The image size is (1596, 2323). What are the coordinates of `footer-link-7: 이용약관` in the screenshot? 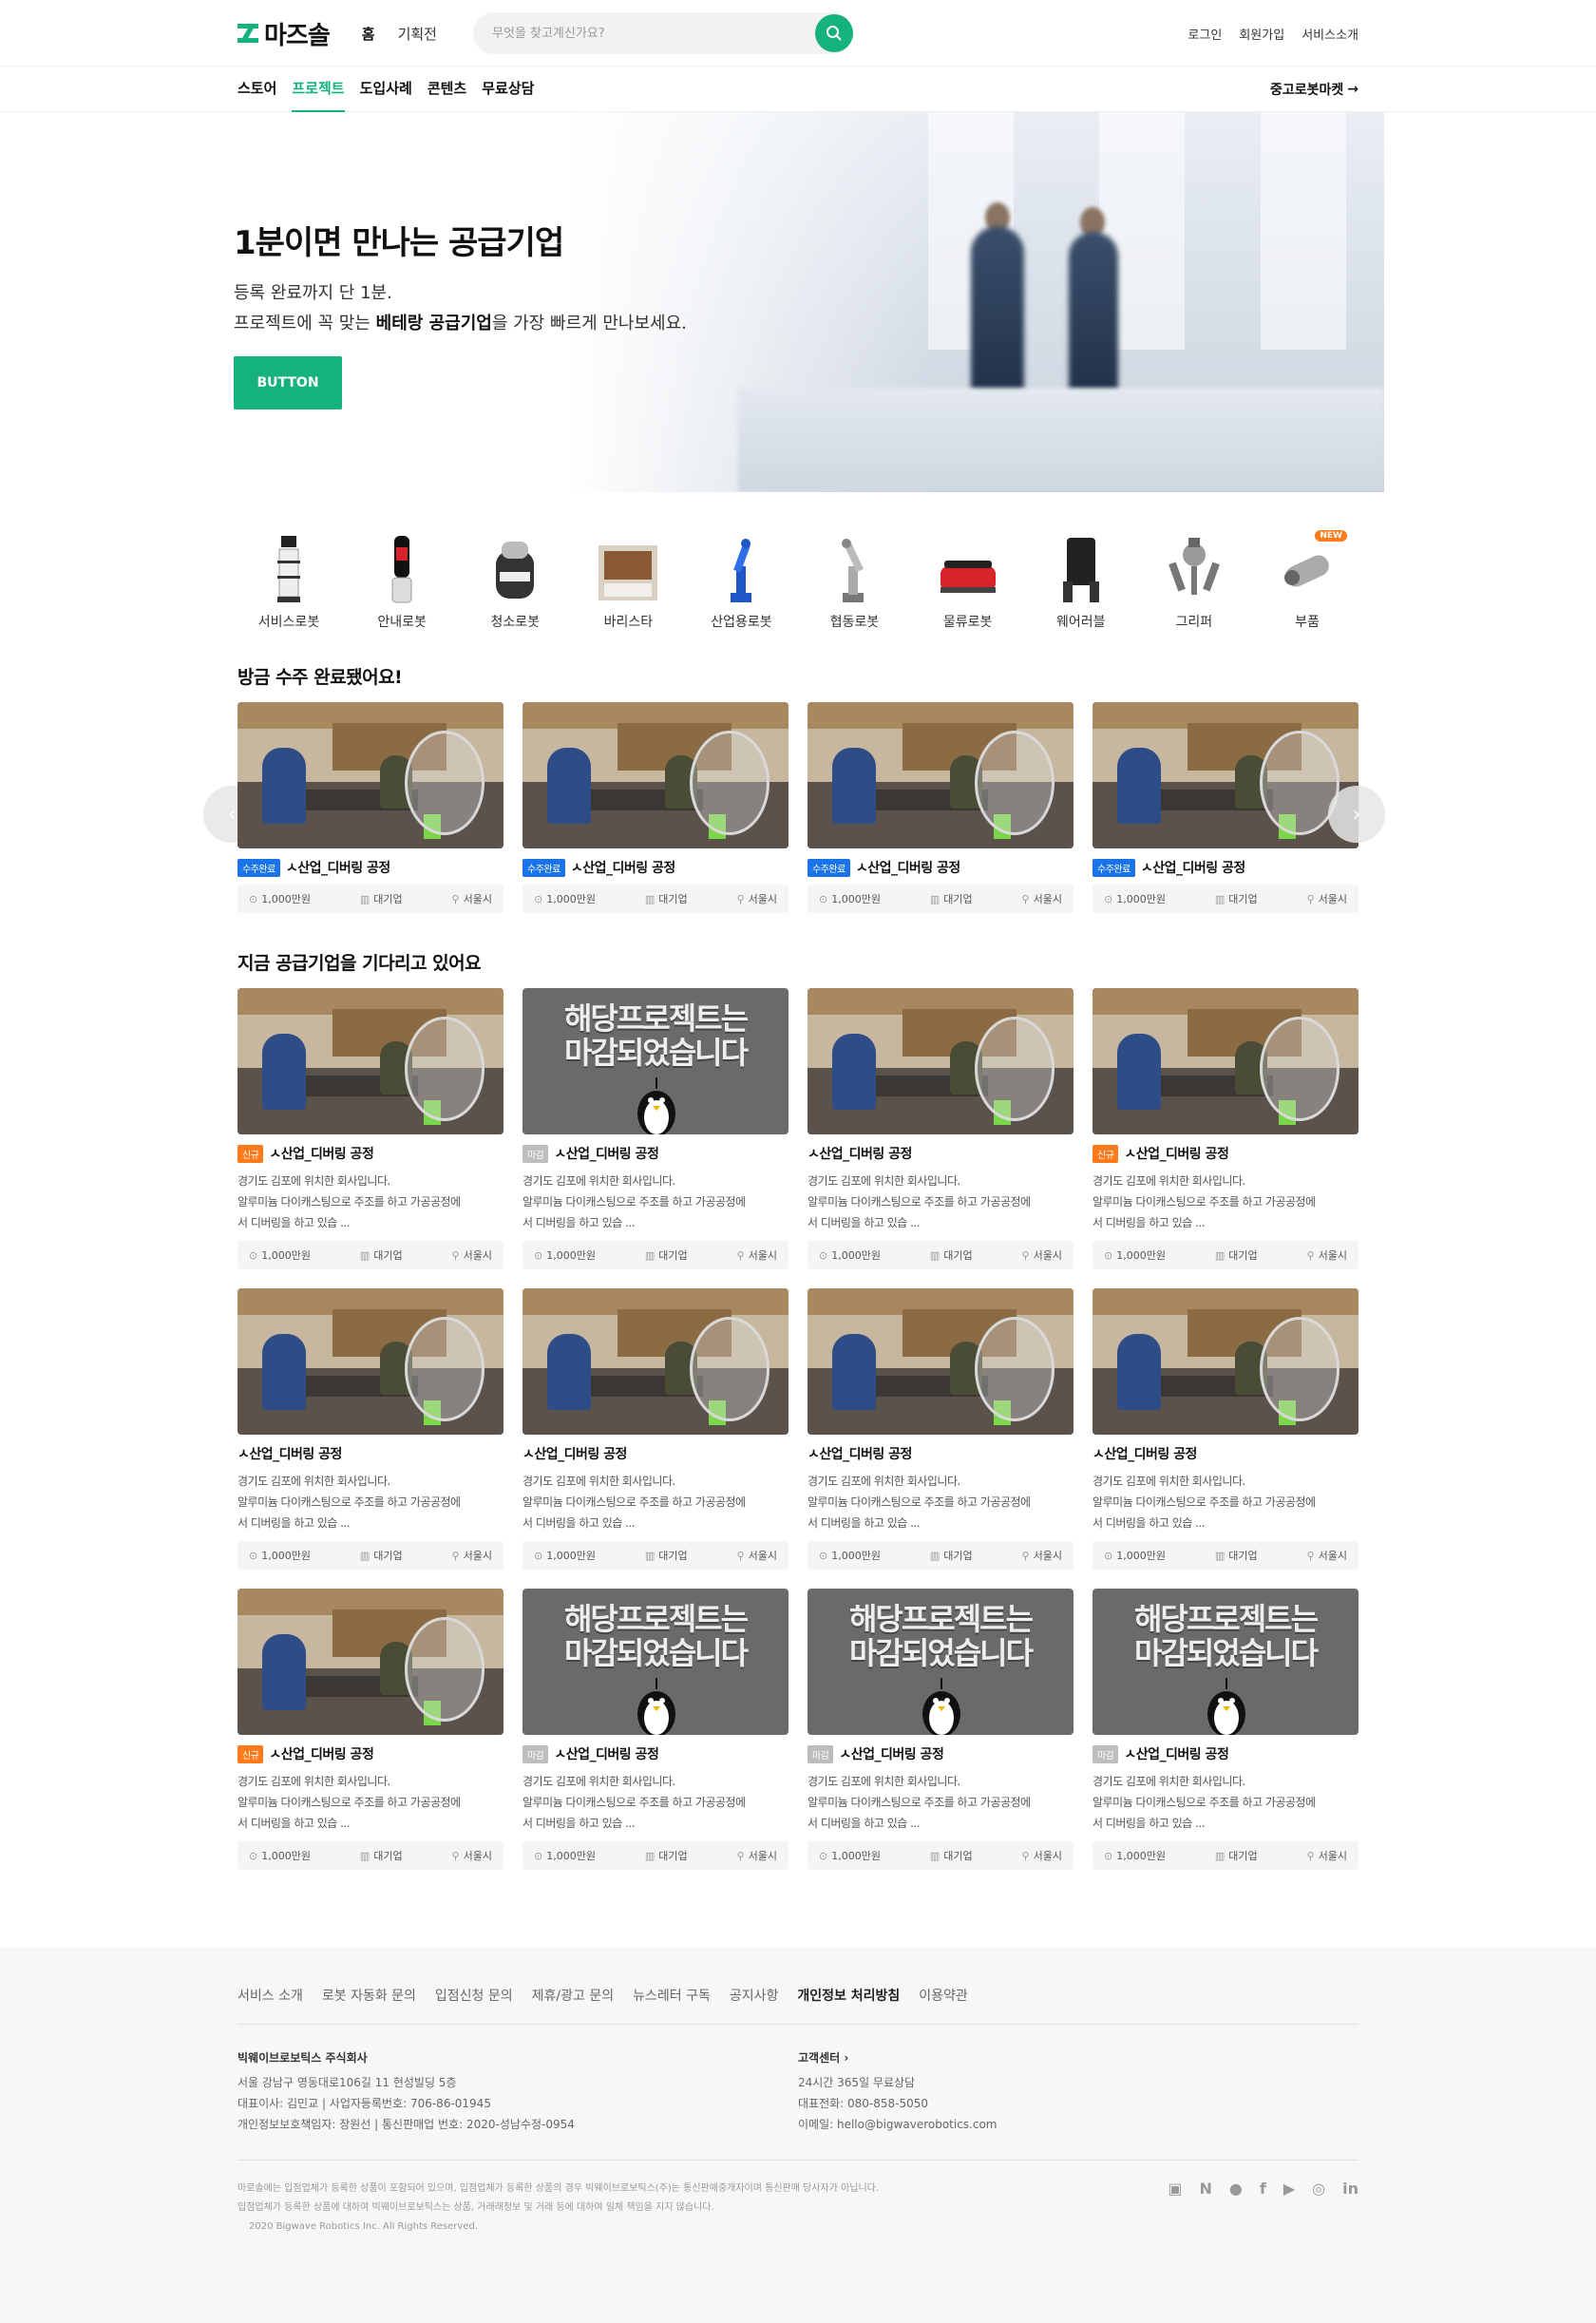 It's located at (943, 1995).